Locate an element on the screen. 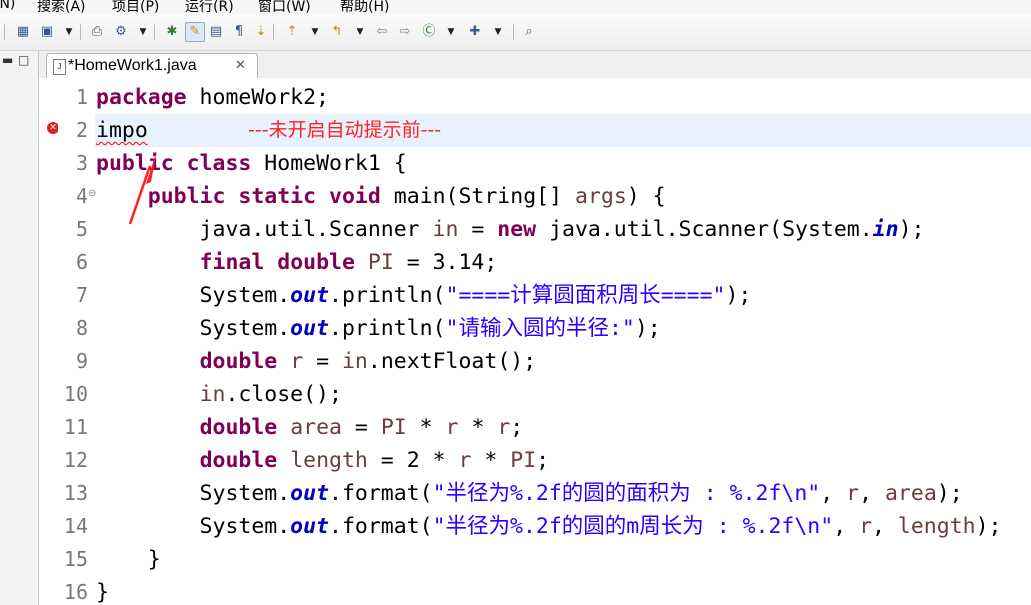  print-icon: ⎙ is located at coordinates (97, 32).